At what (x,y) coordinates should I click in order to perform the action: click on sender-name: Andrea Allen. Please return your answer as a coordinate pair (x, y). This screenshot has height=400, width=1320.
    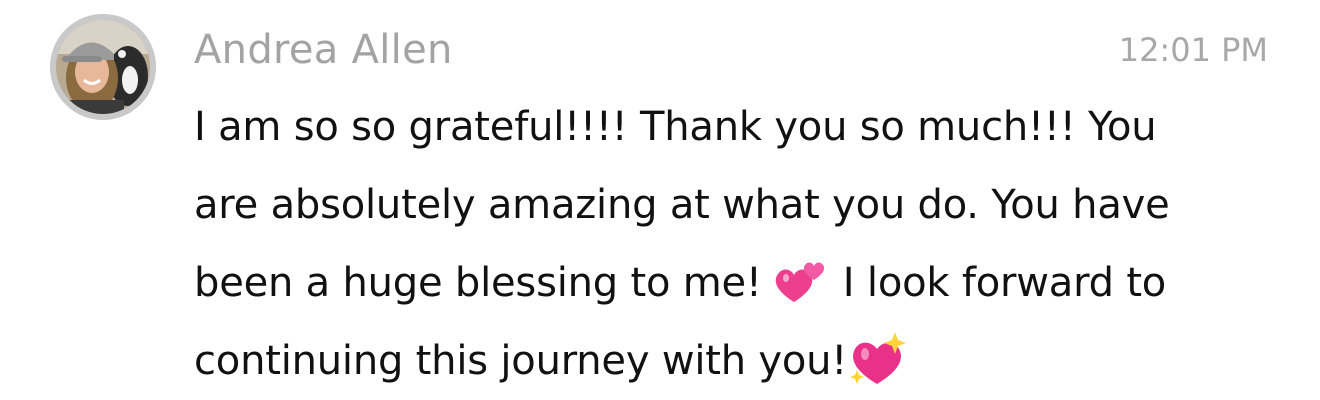
    Looking at the image, I should click on (323, 50).